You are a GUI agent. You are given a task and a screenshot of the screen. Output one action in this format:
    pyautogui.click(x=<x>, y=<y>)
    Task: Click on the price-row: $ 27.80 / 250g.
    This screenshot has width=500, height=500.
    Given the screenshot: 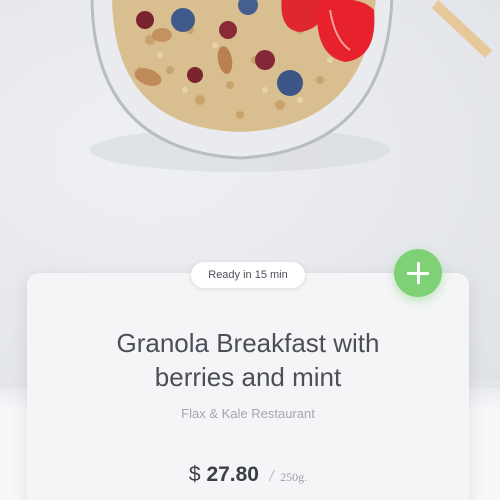 What is the action you would take?
    pyautogui.click(x=248, y=475)
    